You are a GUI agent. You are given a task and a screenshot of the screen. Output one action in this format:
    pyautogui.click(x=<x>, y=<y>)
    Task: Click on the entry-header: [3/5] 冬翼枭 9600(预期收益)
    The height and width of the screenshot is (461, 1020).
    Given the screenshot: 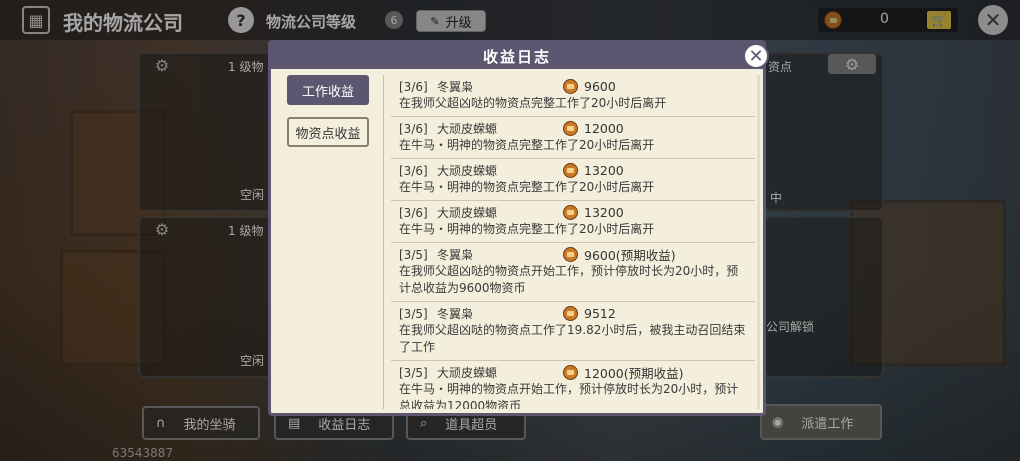 What is the action you would take?
    pyautogui.click(x=574, y=254)
    